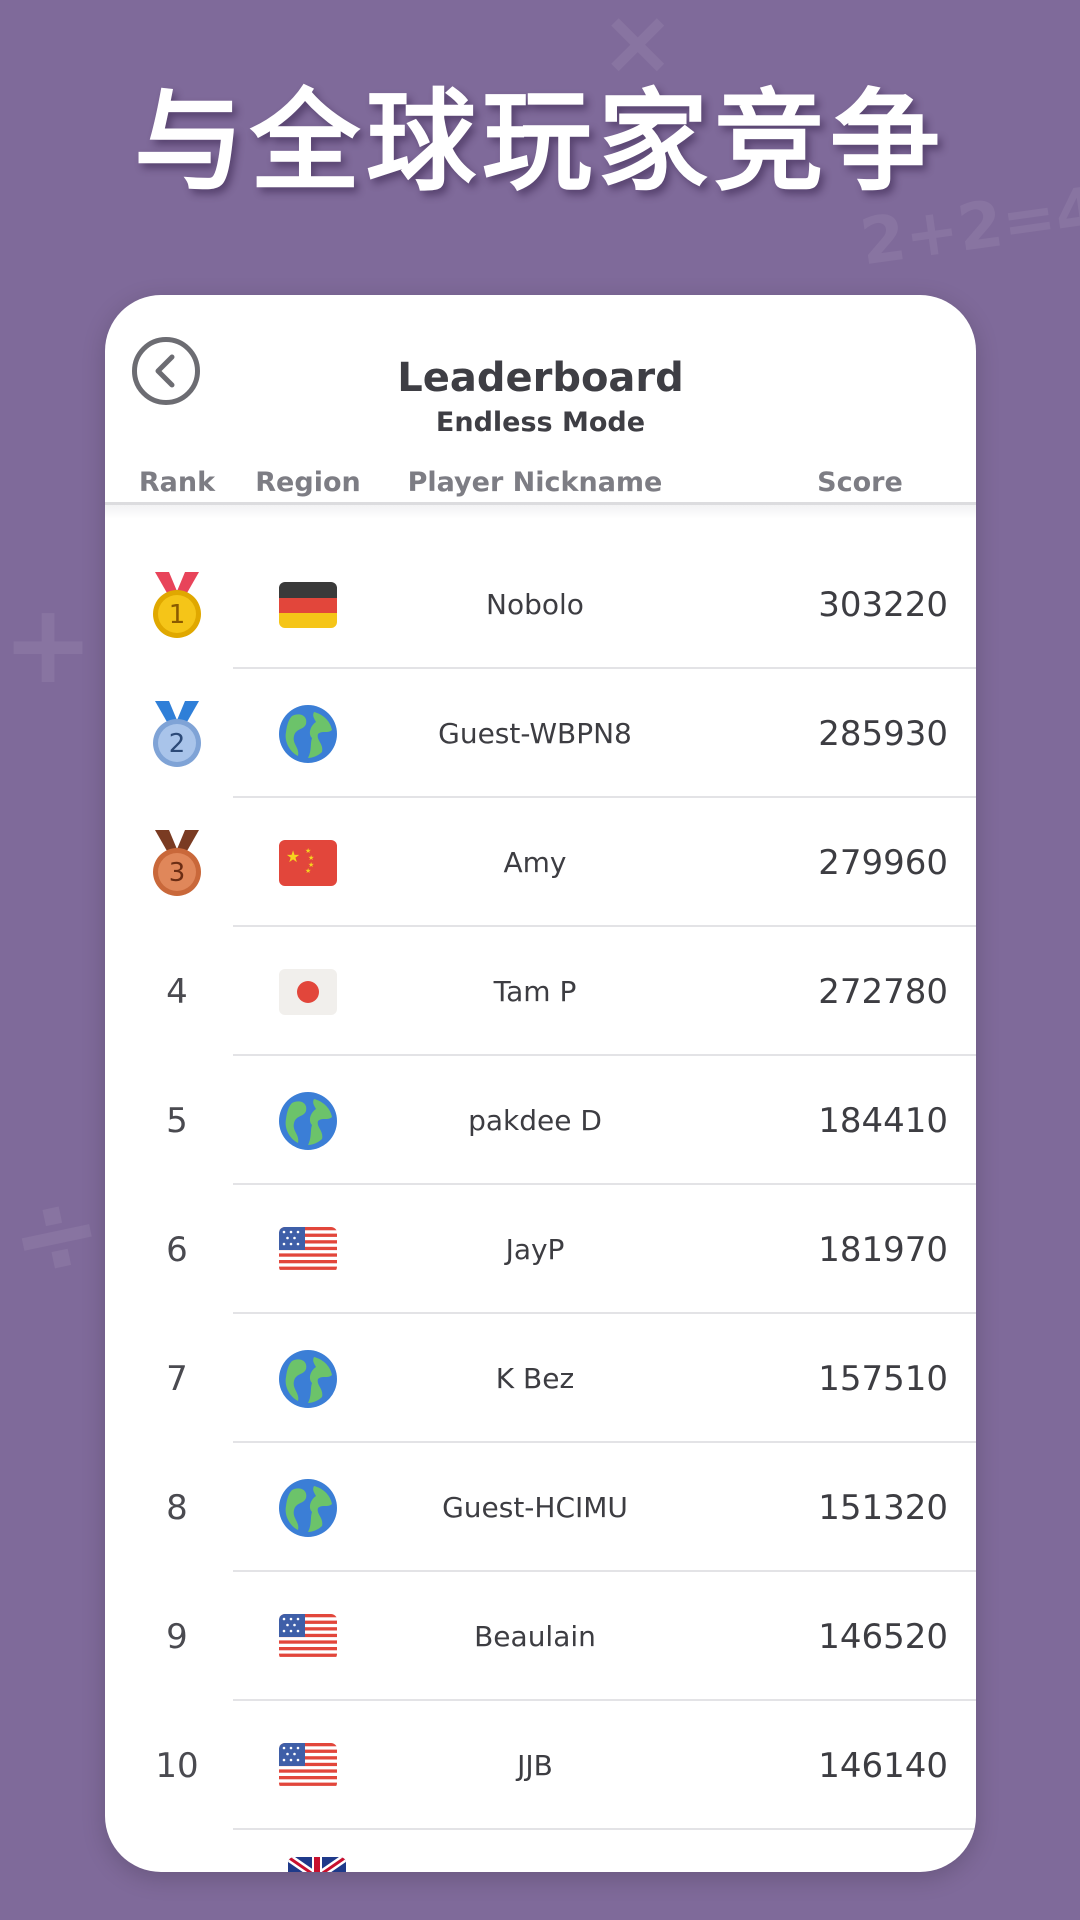 This screenshot has width=1080, height=1920. Describe the element at coordinates (535, 1249) in the screenshot. I see `player-nickname: JayP` at that location.